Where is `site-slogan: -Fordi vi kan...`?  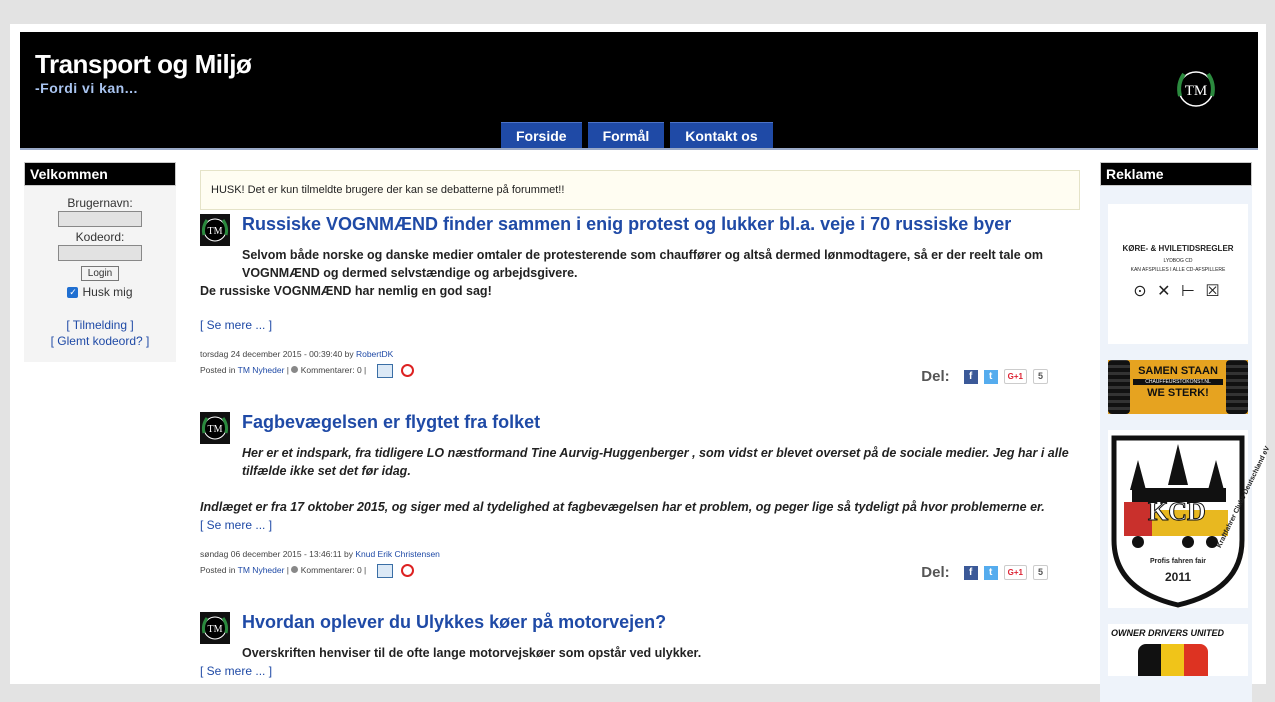 site-slogan: -Fordi vi kan... is located at coordinates (86, 88).